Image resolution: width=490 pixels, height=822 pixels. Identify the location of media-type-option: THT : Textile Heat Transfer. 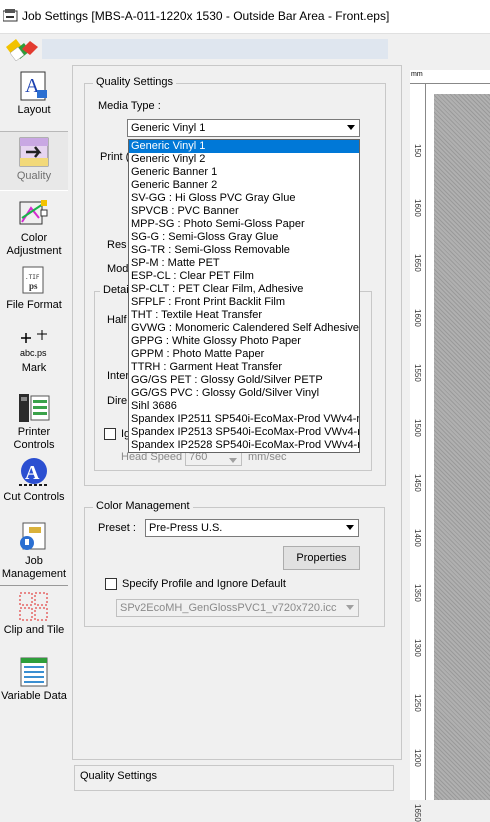
(244, 315).